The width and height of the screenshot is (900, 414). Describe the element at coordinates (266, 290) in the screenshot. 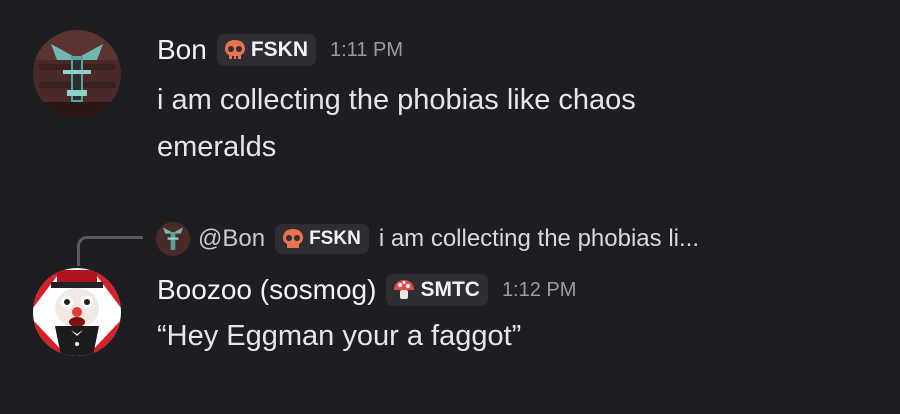

I see `username: Boozoo (sosmog)` at that location.